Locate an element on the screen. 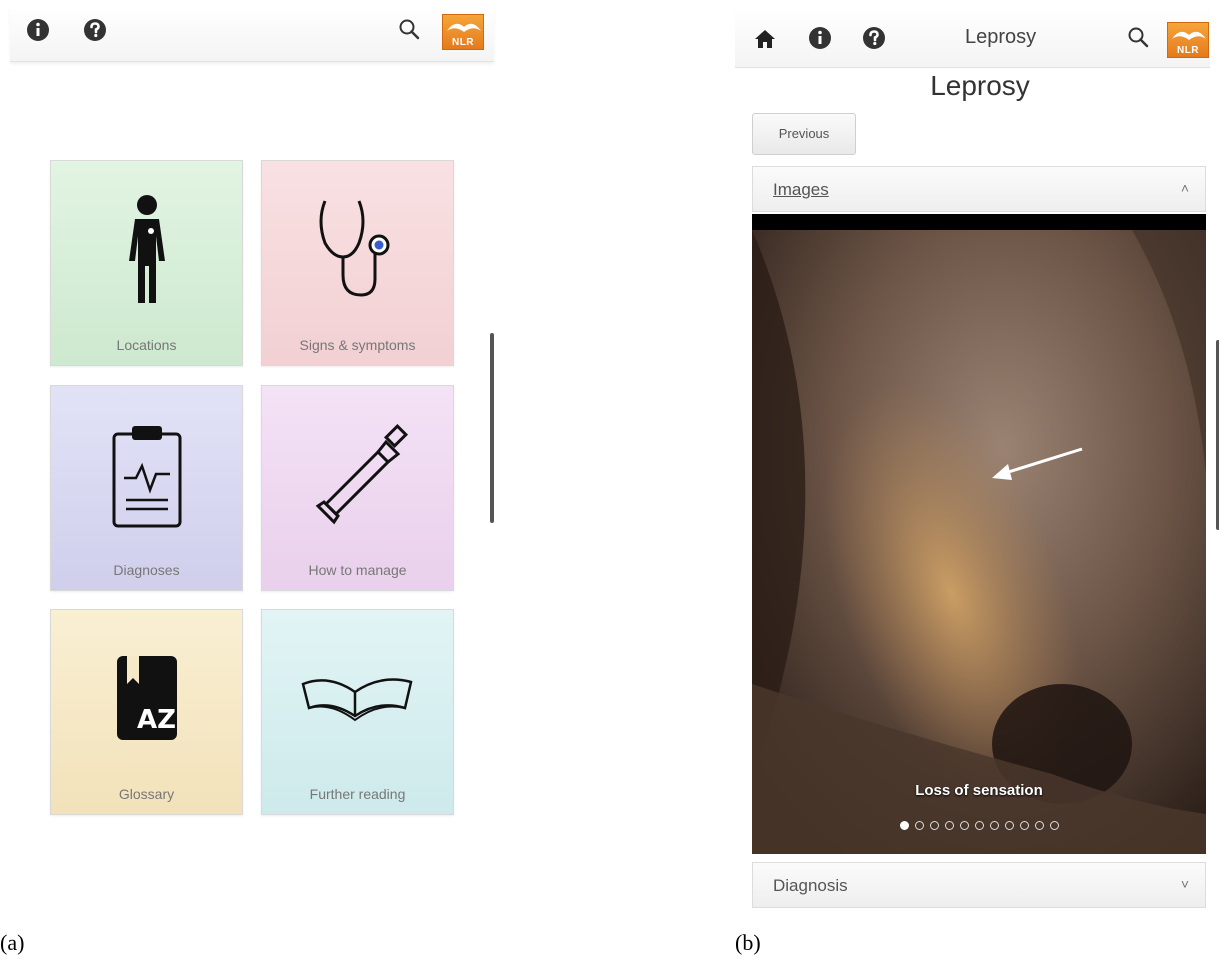  tile-further-reading: Further reading is located at coordinates (357, 712).